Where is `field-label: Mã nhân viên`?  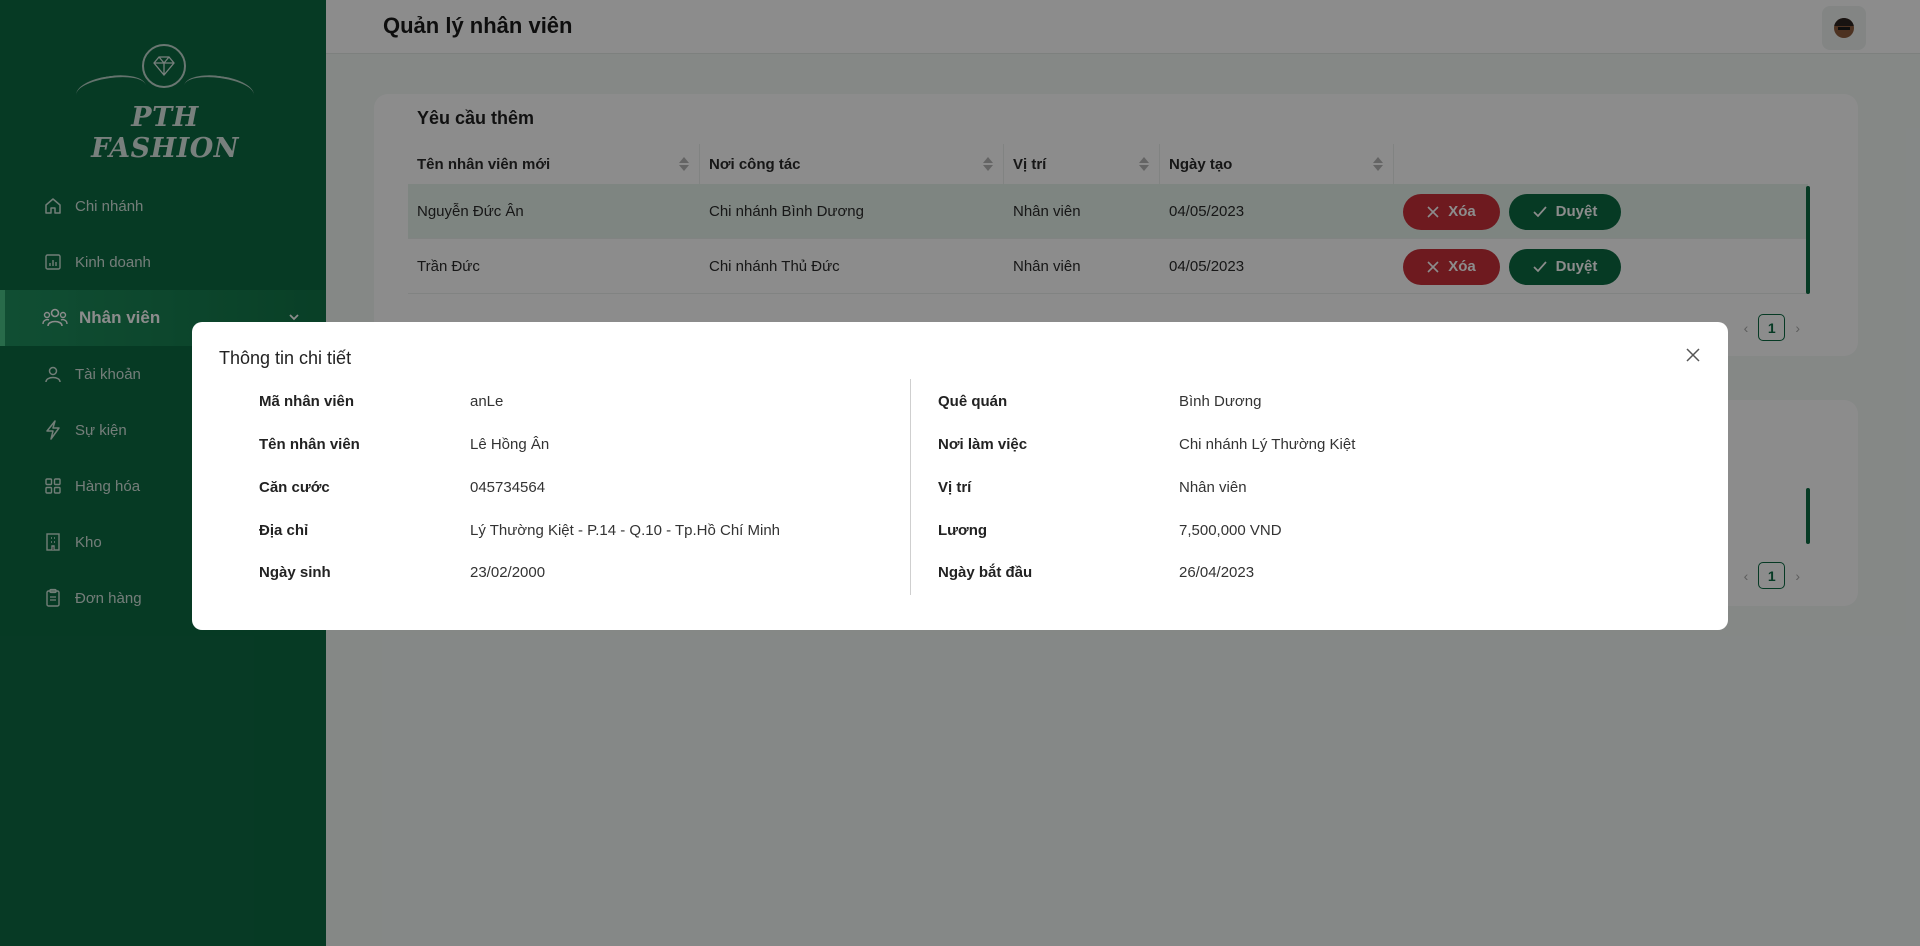 field-label: Mã nhân viên is located at coordinates (307, 401).